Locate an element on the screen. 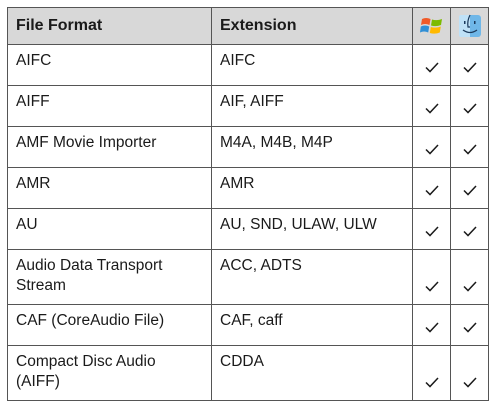 The image size is (495, 401). table-row: AIFC AIFC is located at coordinates (248, 65).